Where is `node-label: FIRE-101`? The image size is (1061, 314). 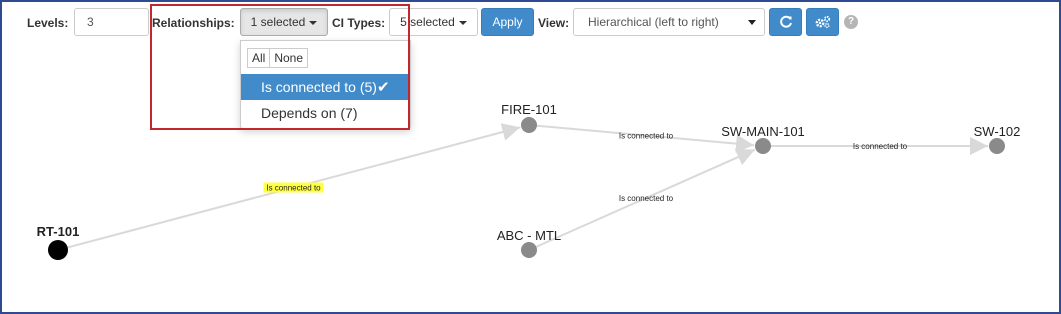
node-label: FIRE-101 is located at coordinates (529, 109).